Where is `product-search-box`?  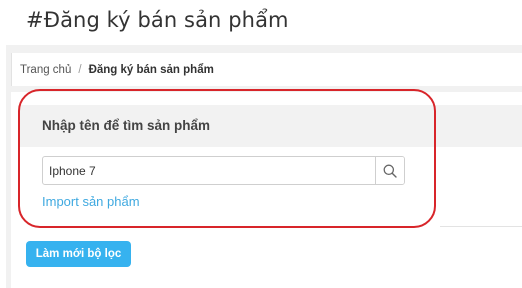 product-search-box is located at coordinates (223, 170).